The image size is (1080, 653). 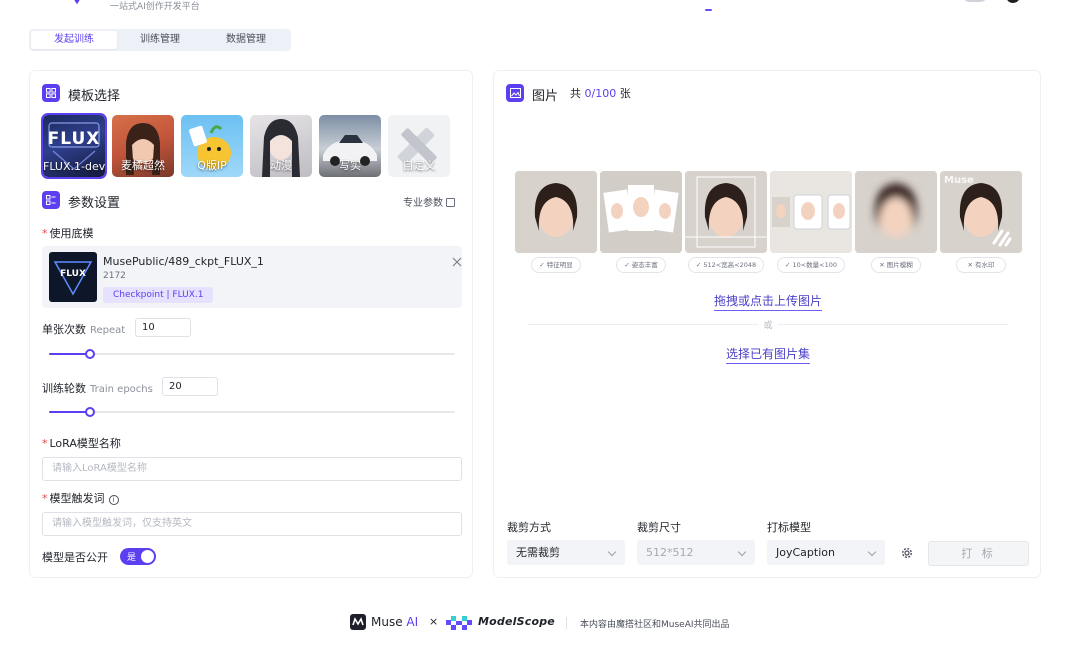 I want to click on sample-image-resolution, so click(x=726, y=212).